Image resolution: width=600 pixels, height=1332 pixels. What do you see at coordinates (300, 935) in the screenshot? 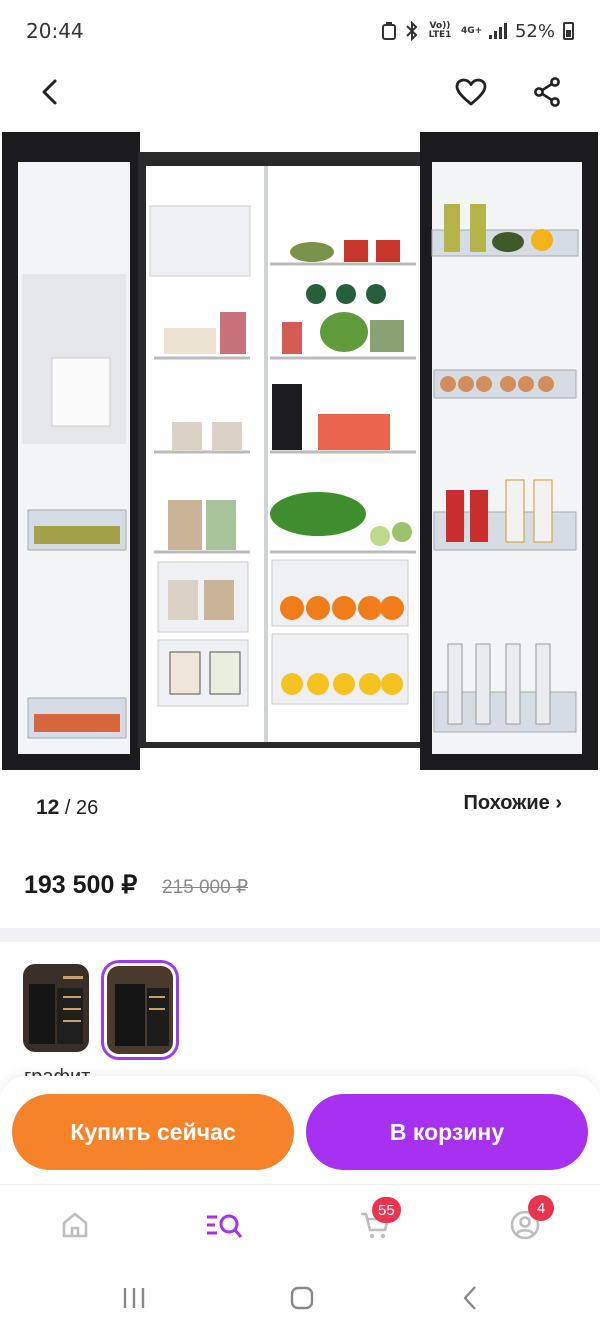
I see `section-divider` at bounding box center [300, 935].